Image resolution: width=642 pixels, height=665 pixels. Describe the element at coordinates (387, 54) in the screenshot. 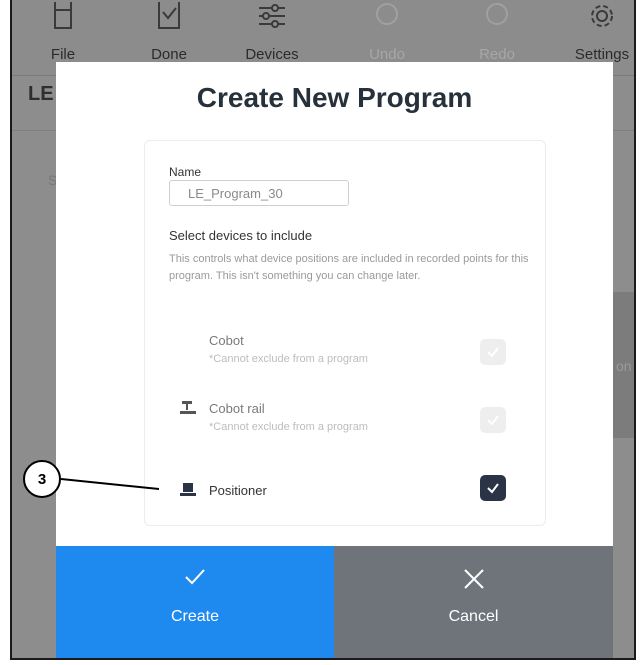

I see `toolbar-undo-label: Undo` at that location.